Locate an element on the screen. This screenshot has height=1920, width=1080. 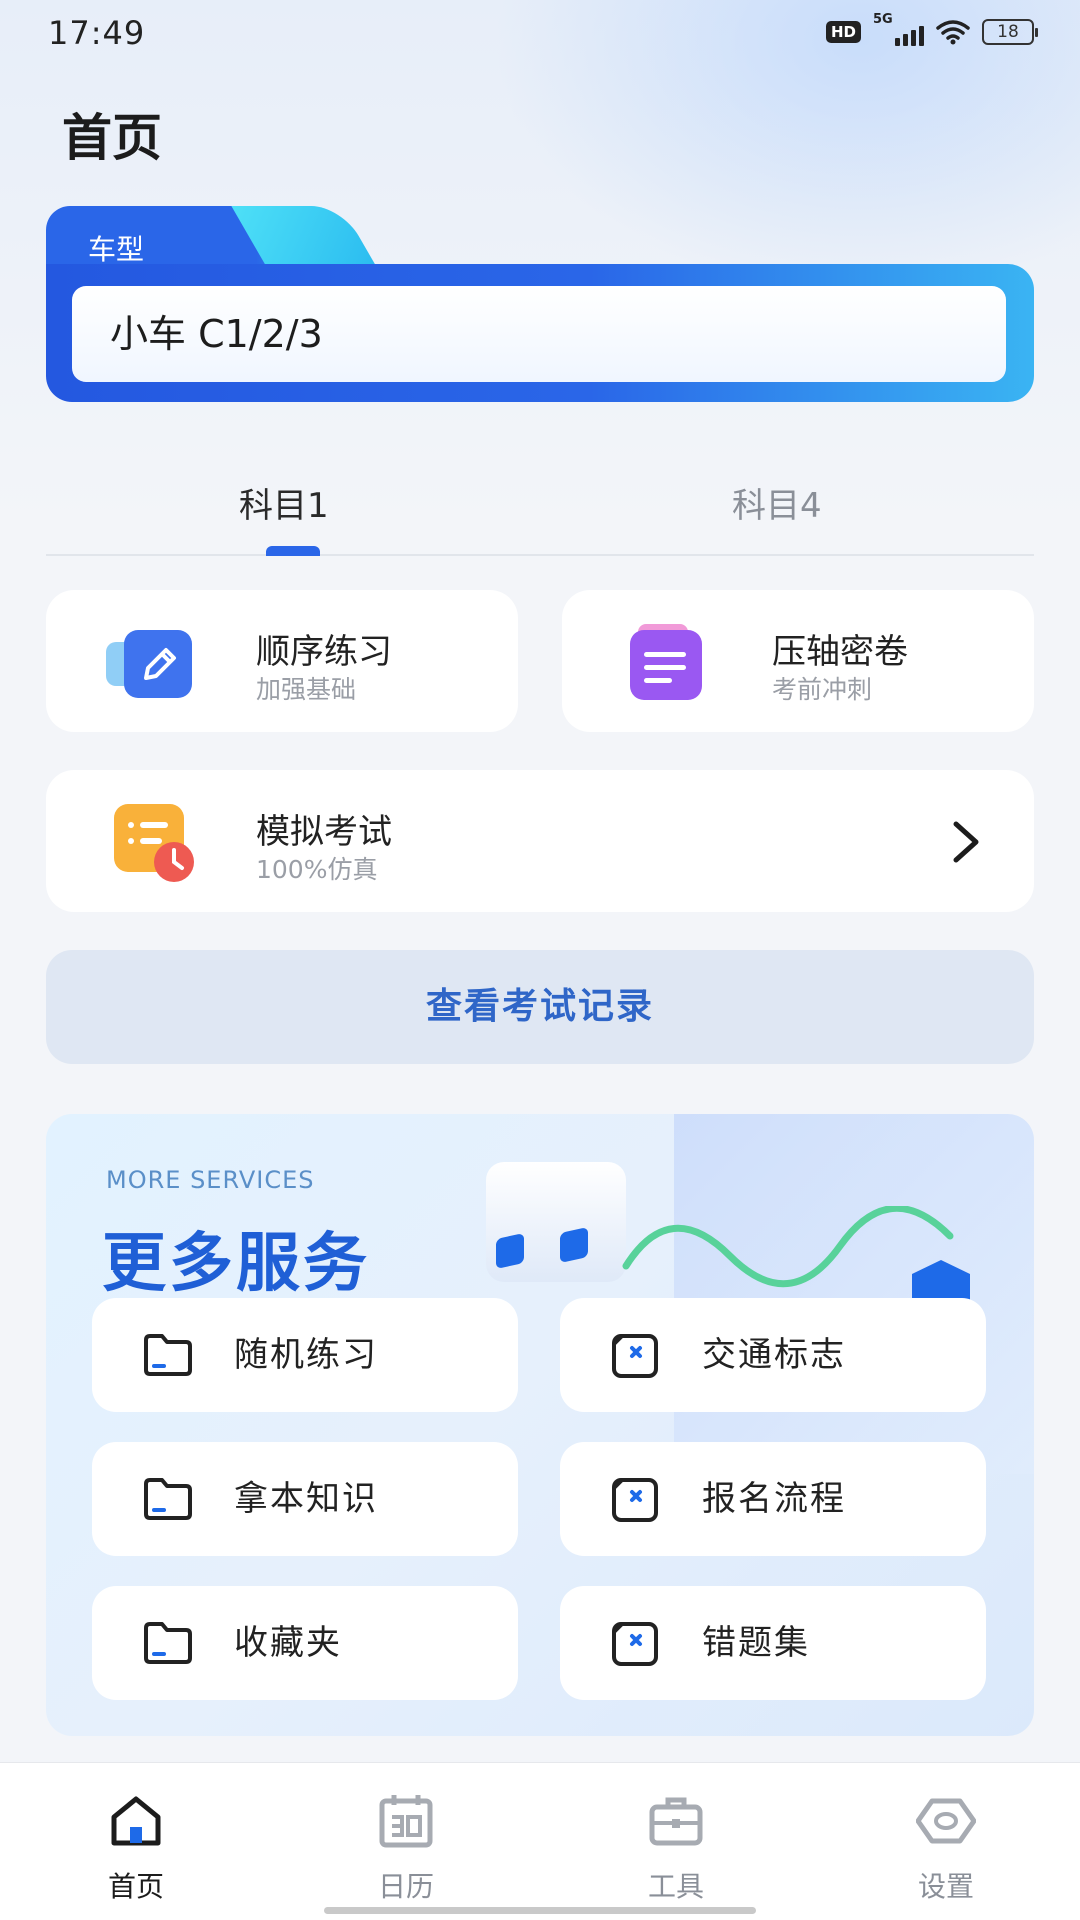
service-book-knowledge: 拿本知识 is located at coordinates (305, 1499).